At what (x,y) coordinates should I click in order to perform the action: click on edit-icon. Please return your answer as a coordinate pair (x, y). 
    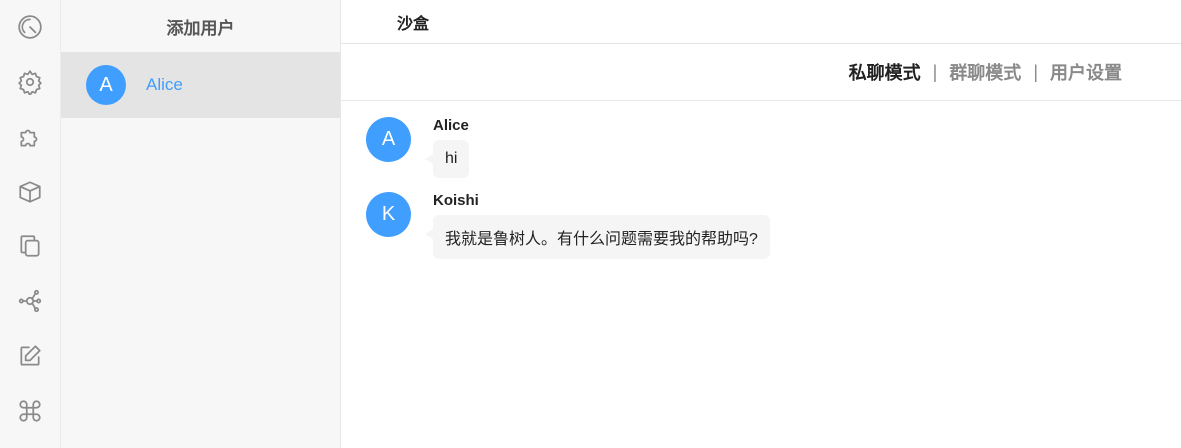
    Looking at the image, I should click on (30, 356).